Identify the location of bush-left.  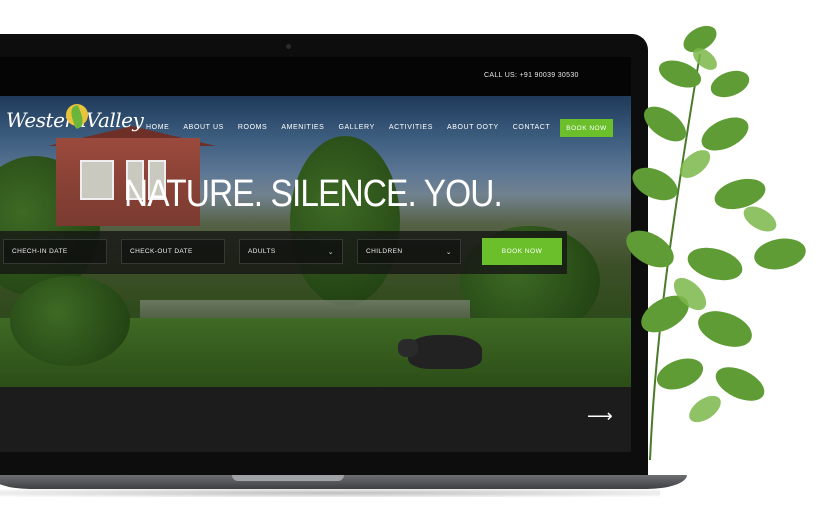
(70, 321).